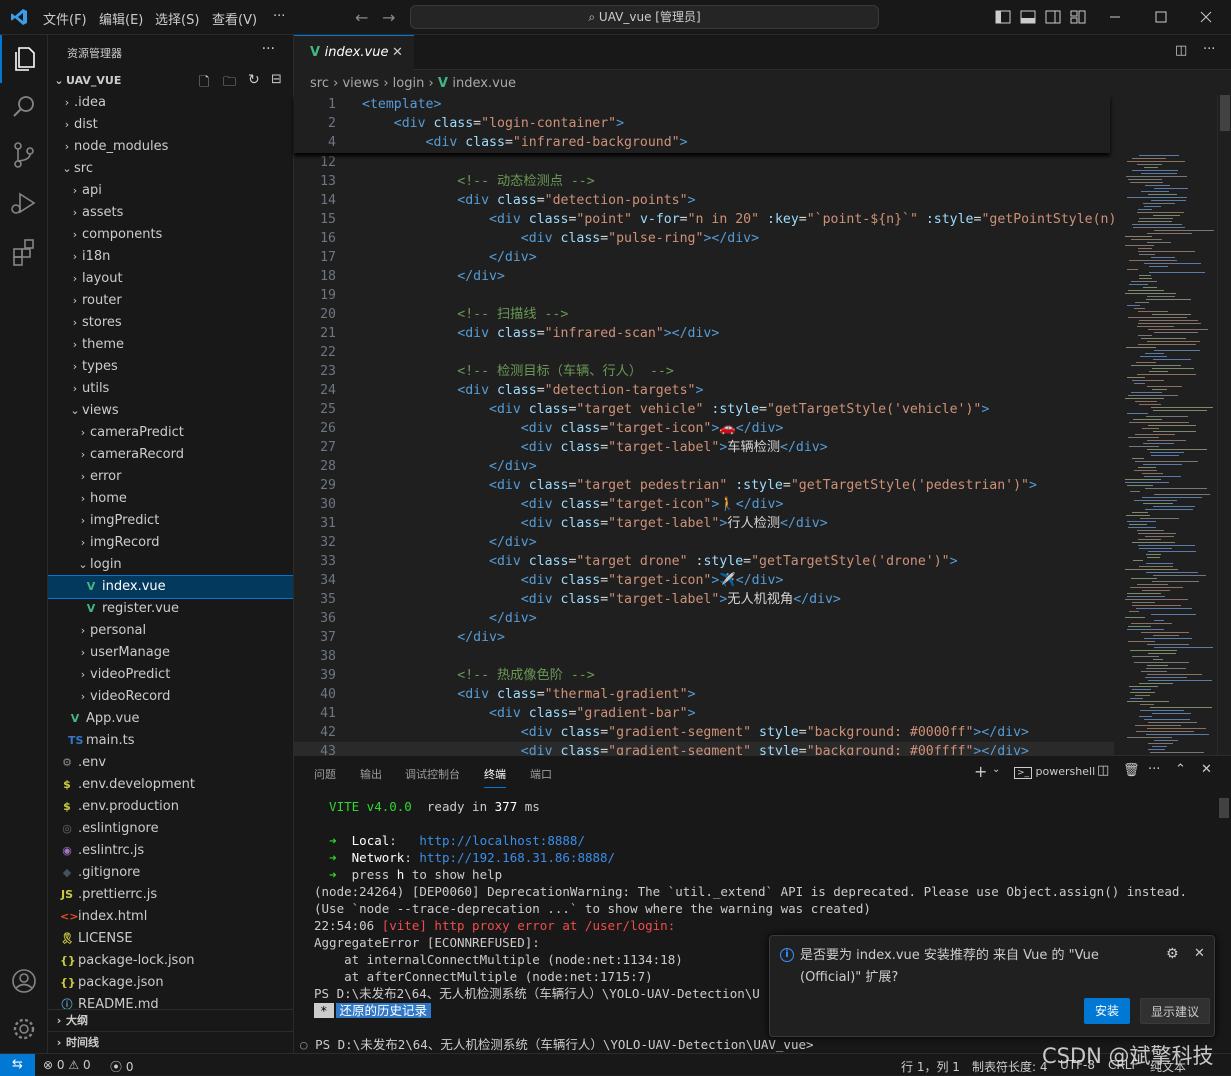  What do you see at coordinates (234, 18) in the screenshot?
I see `menu-view: 查看(V)` at bounding box center [234, 18].